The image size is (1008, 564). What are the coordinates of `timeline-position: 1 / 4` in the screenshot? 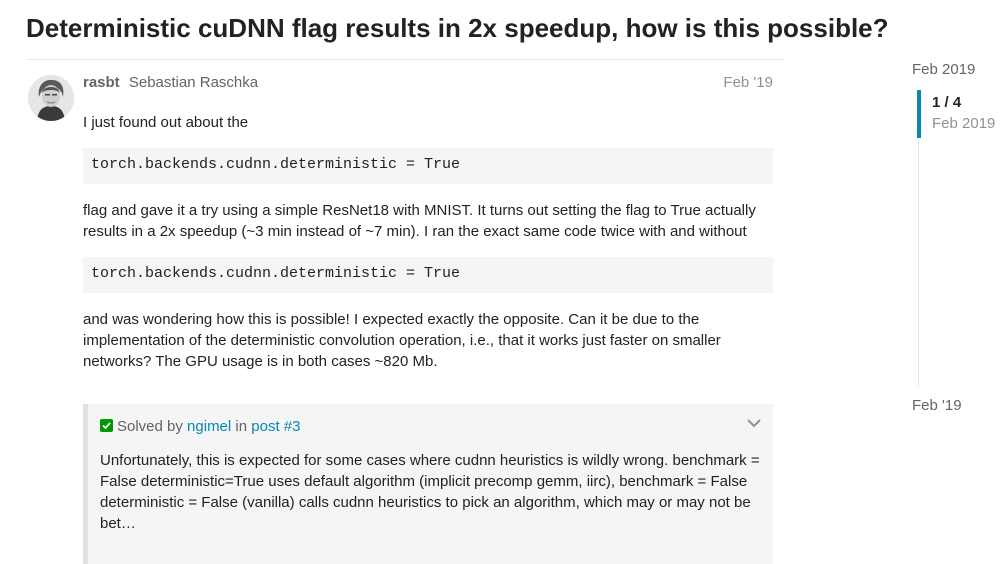 It's located at (946, 102).